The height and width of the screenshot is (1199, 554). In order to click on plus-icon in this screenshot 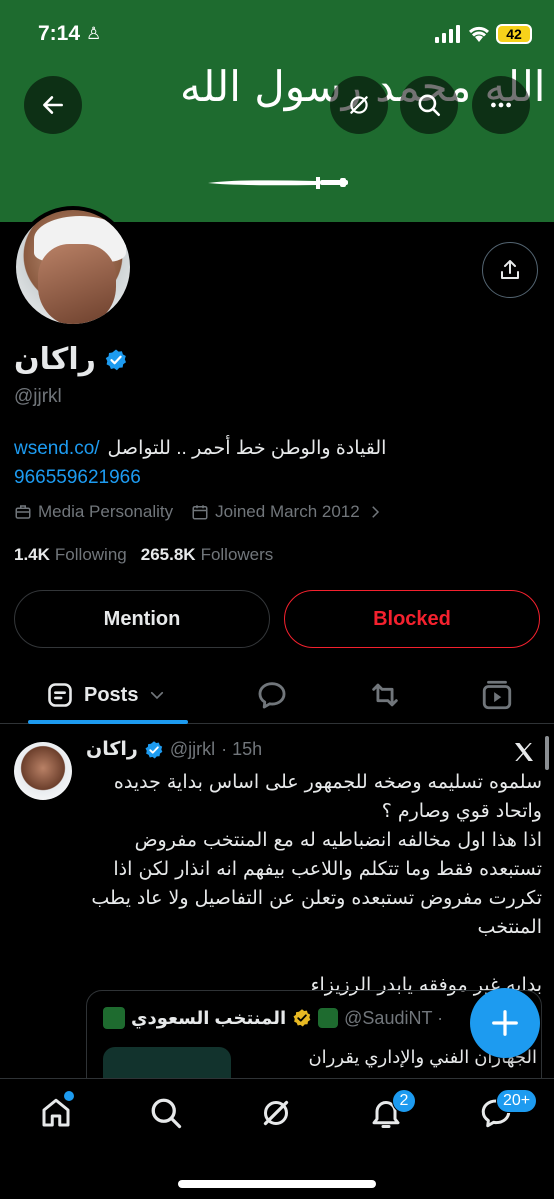, I will do `click(505, 1023)`.